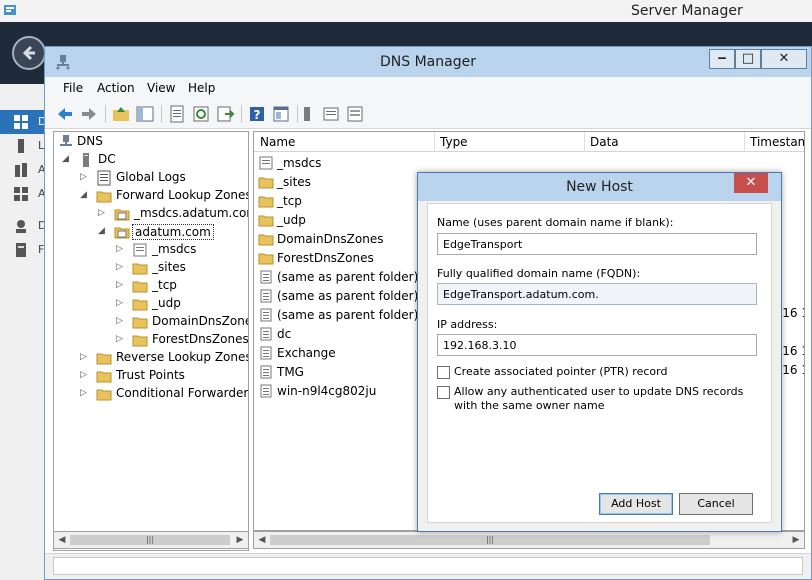  Describe the element at coordinates (604, 142) in the screenshot. I see `column-header-data: Data` at that location.